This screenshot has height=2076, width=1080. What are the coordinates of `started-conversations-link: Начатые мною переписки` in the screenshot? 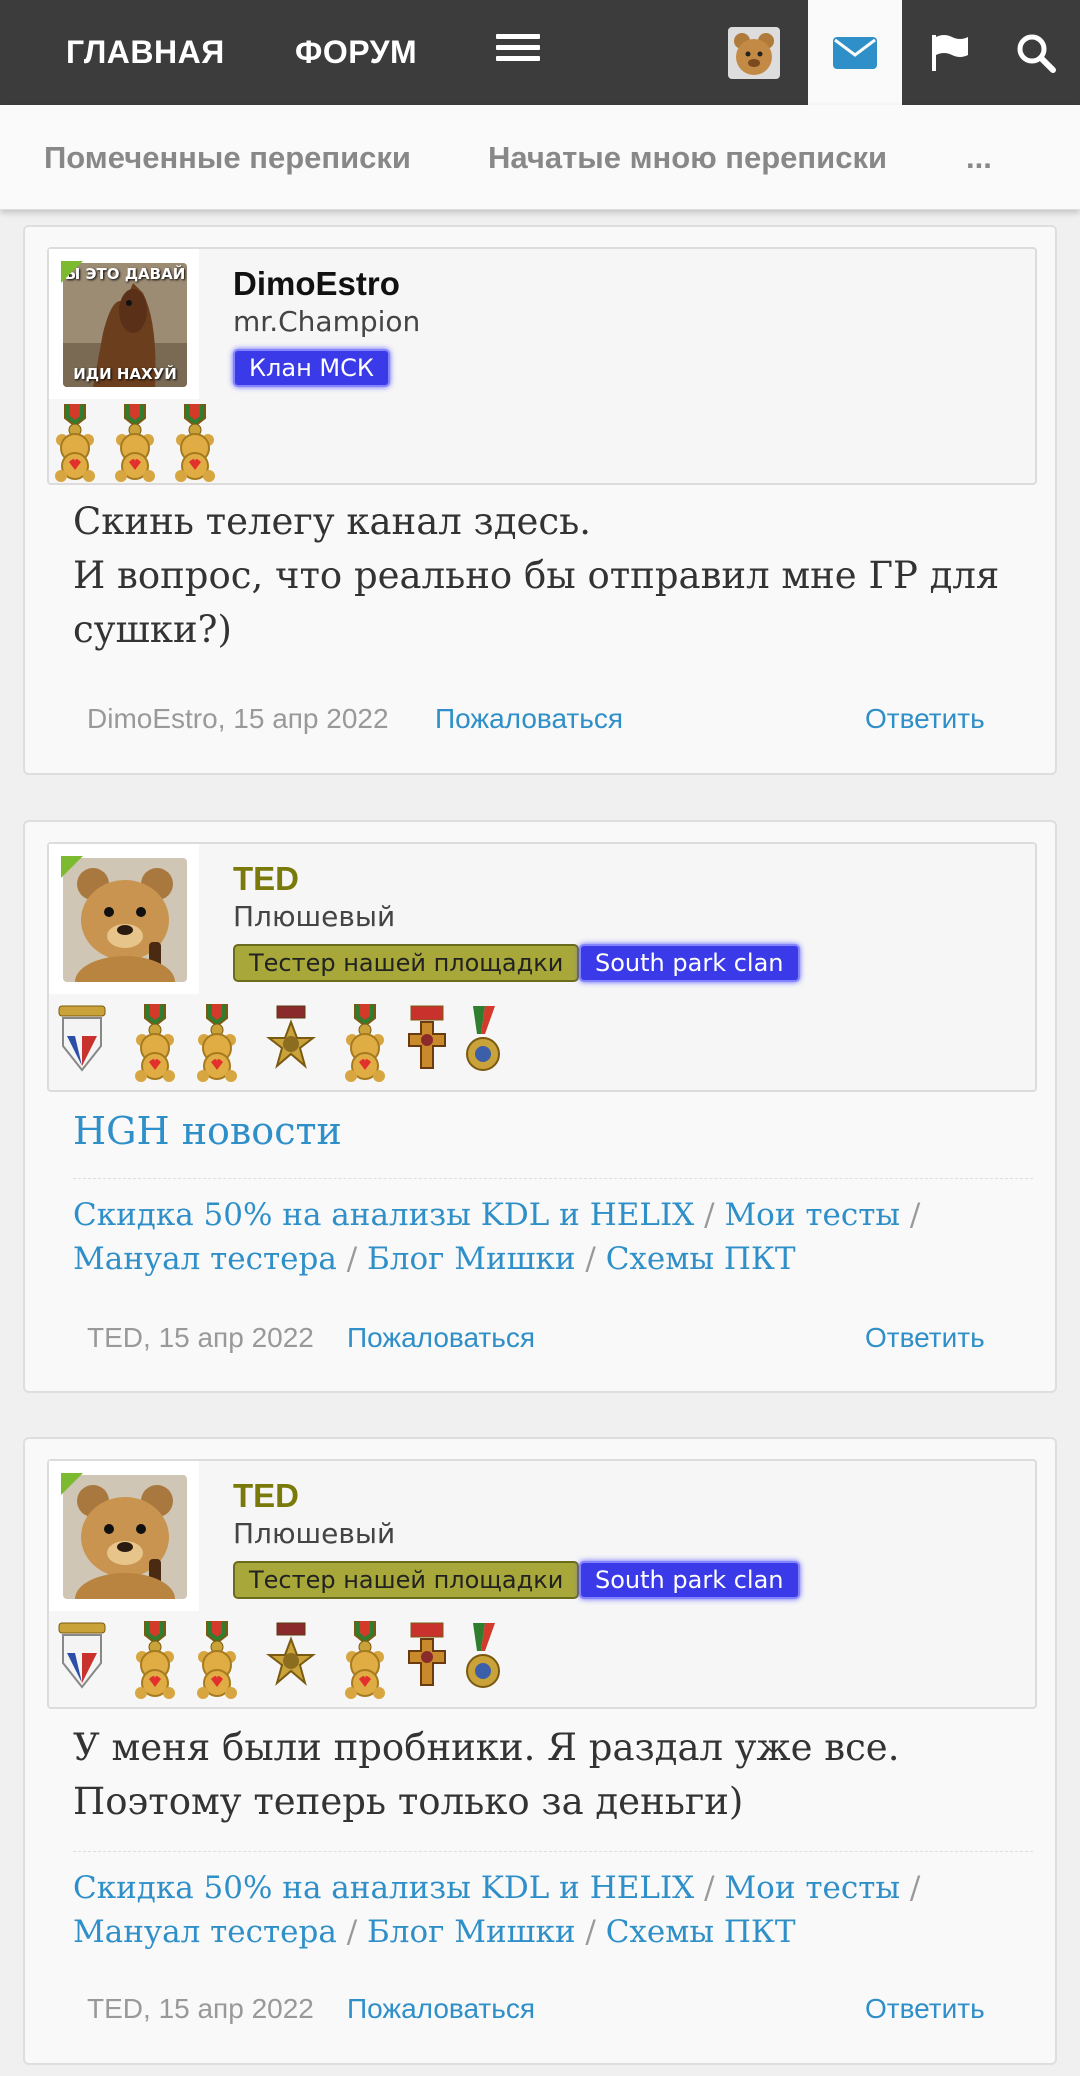 It's located at (687, 157).